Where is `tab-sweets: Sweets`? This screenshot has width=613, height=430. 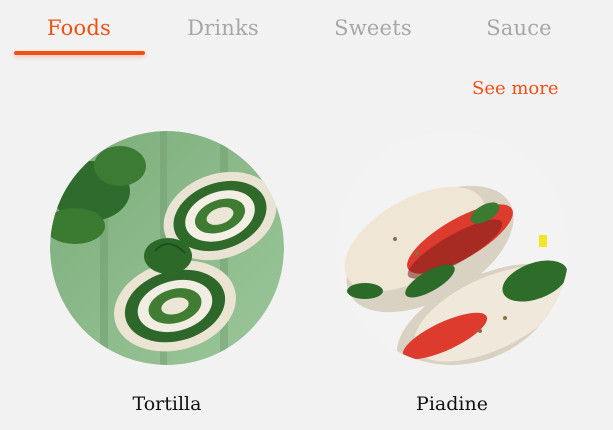 tab-sweets: Sweets is located at coordinates (373, 28).